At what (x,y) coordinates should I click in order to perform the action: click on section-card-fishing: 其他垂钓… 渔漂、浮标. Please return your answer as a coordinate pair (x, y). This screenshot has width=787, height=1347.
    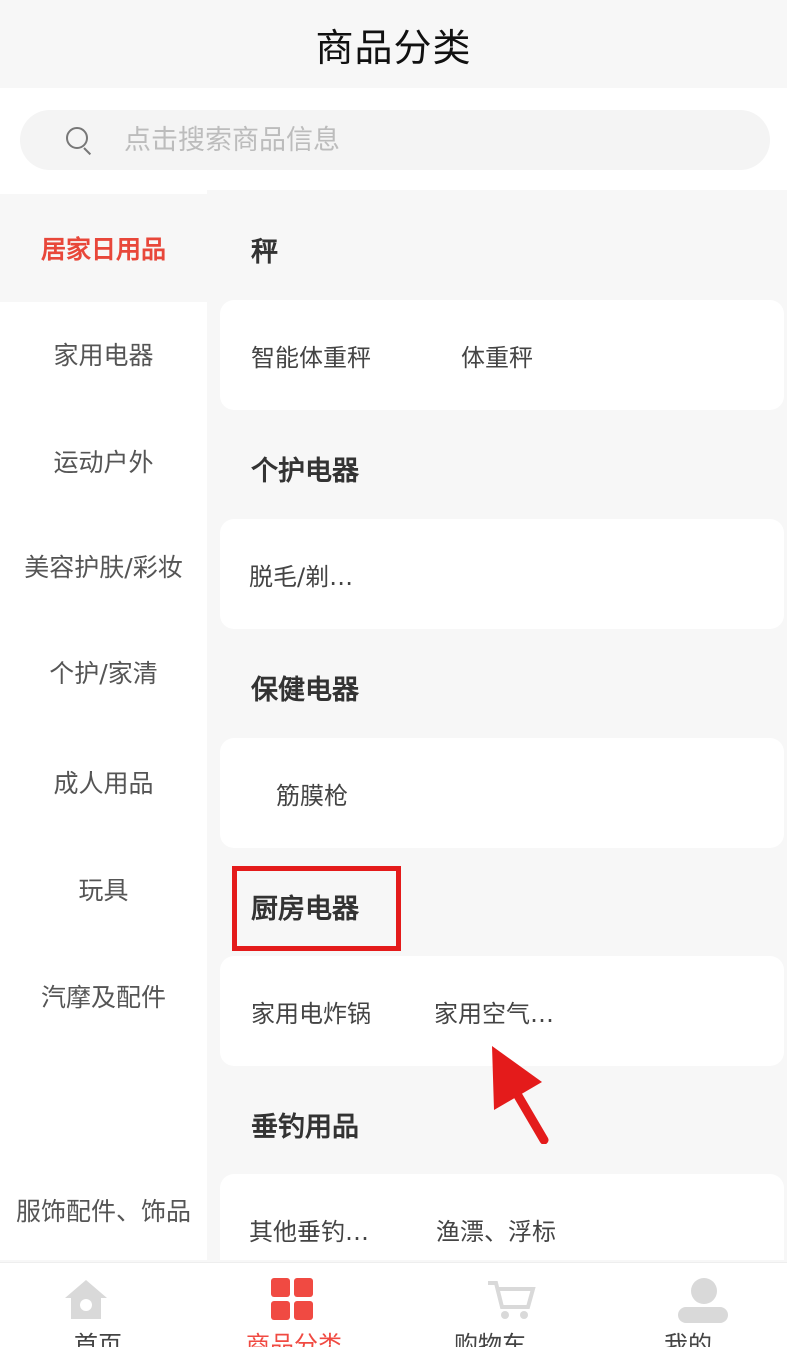
    Looking at the image, I should click on (502, 1217).